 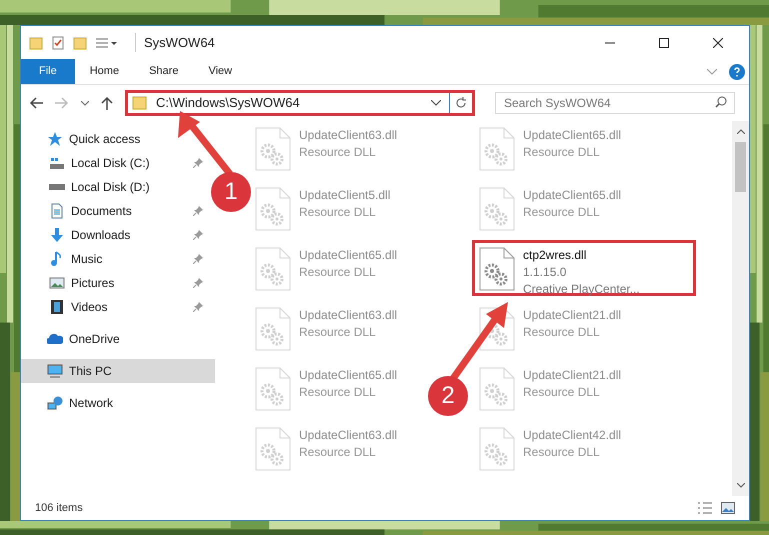 What do you see at coordinates (114, 211) in the screenshot?
I see `sidebar-item: Documents` at bounding box center [114, 211].